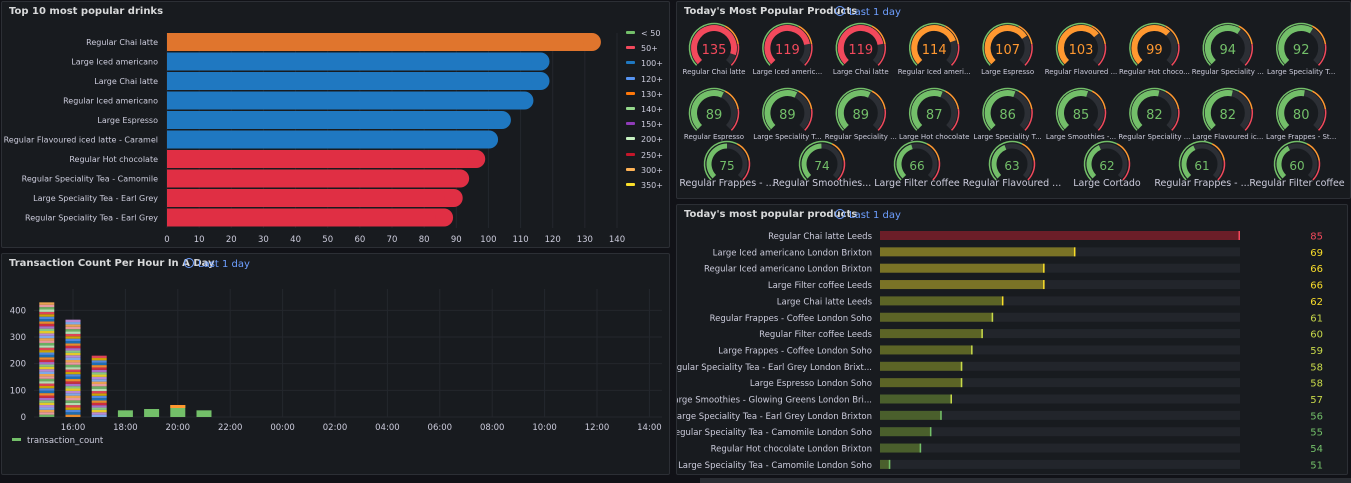 The height and width of the screenshot is (483, 1351). What do you see at coordinates (792, 253) in the screenshot?
I see `bar-label: Large Iced americano London Brixton` at bounding box center [792, 253].